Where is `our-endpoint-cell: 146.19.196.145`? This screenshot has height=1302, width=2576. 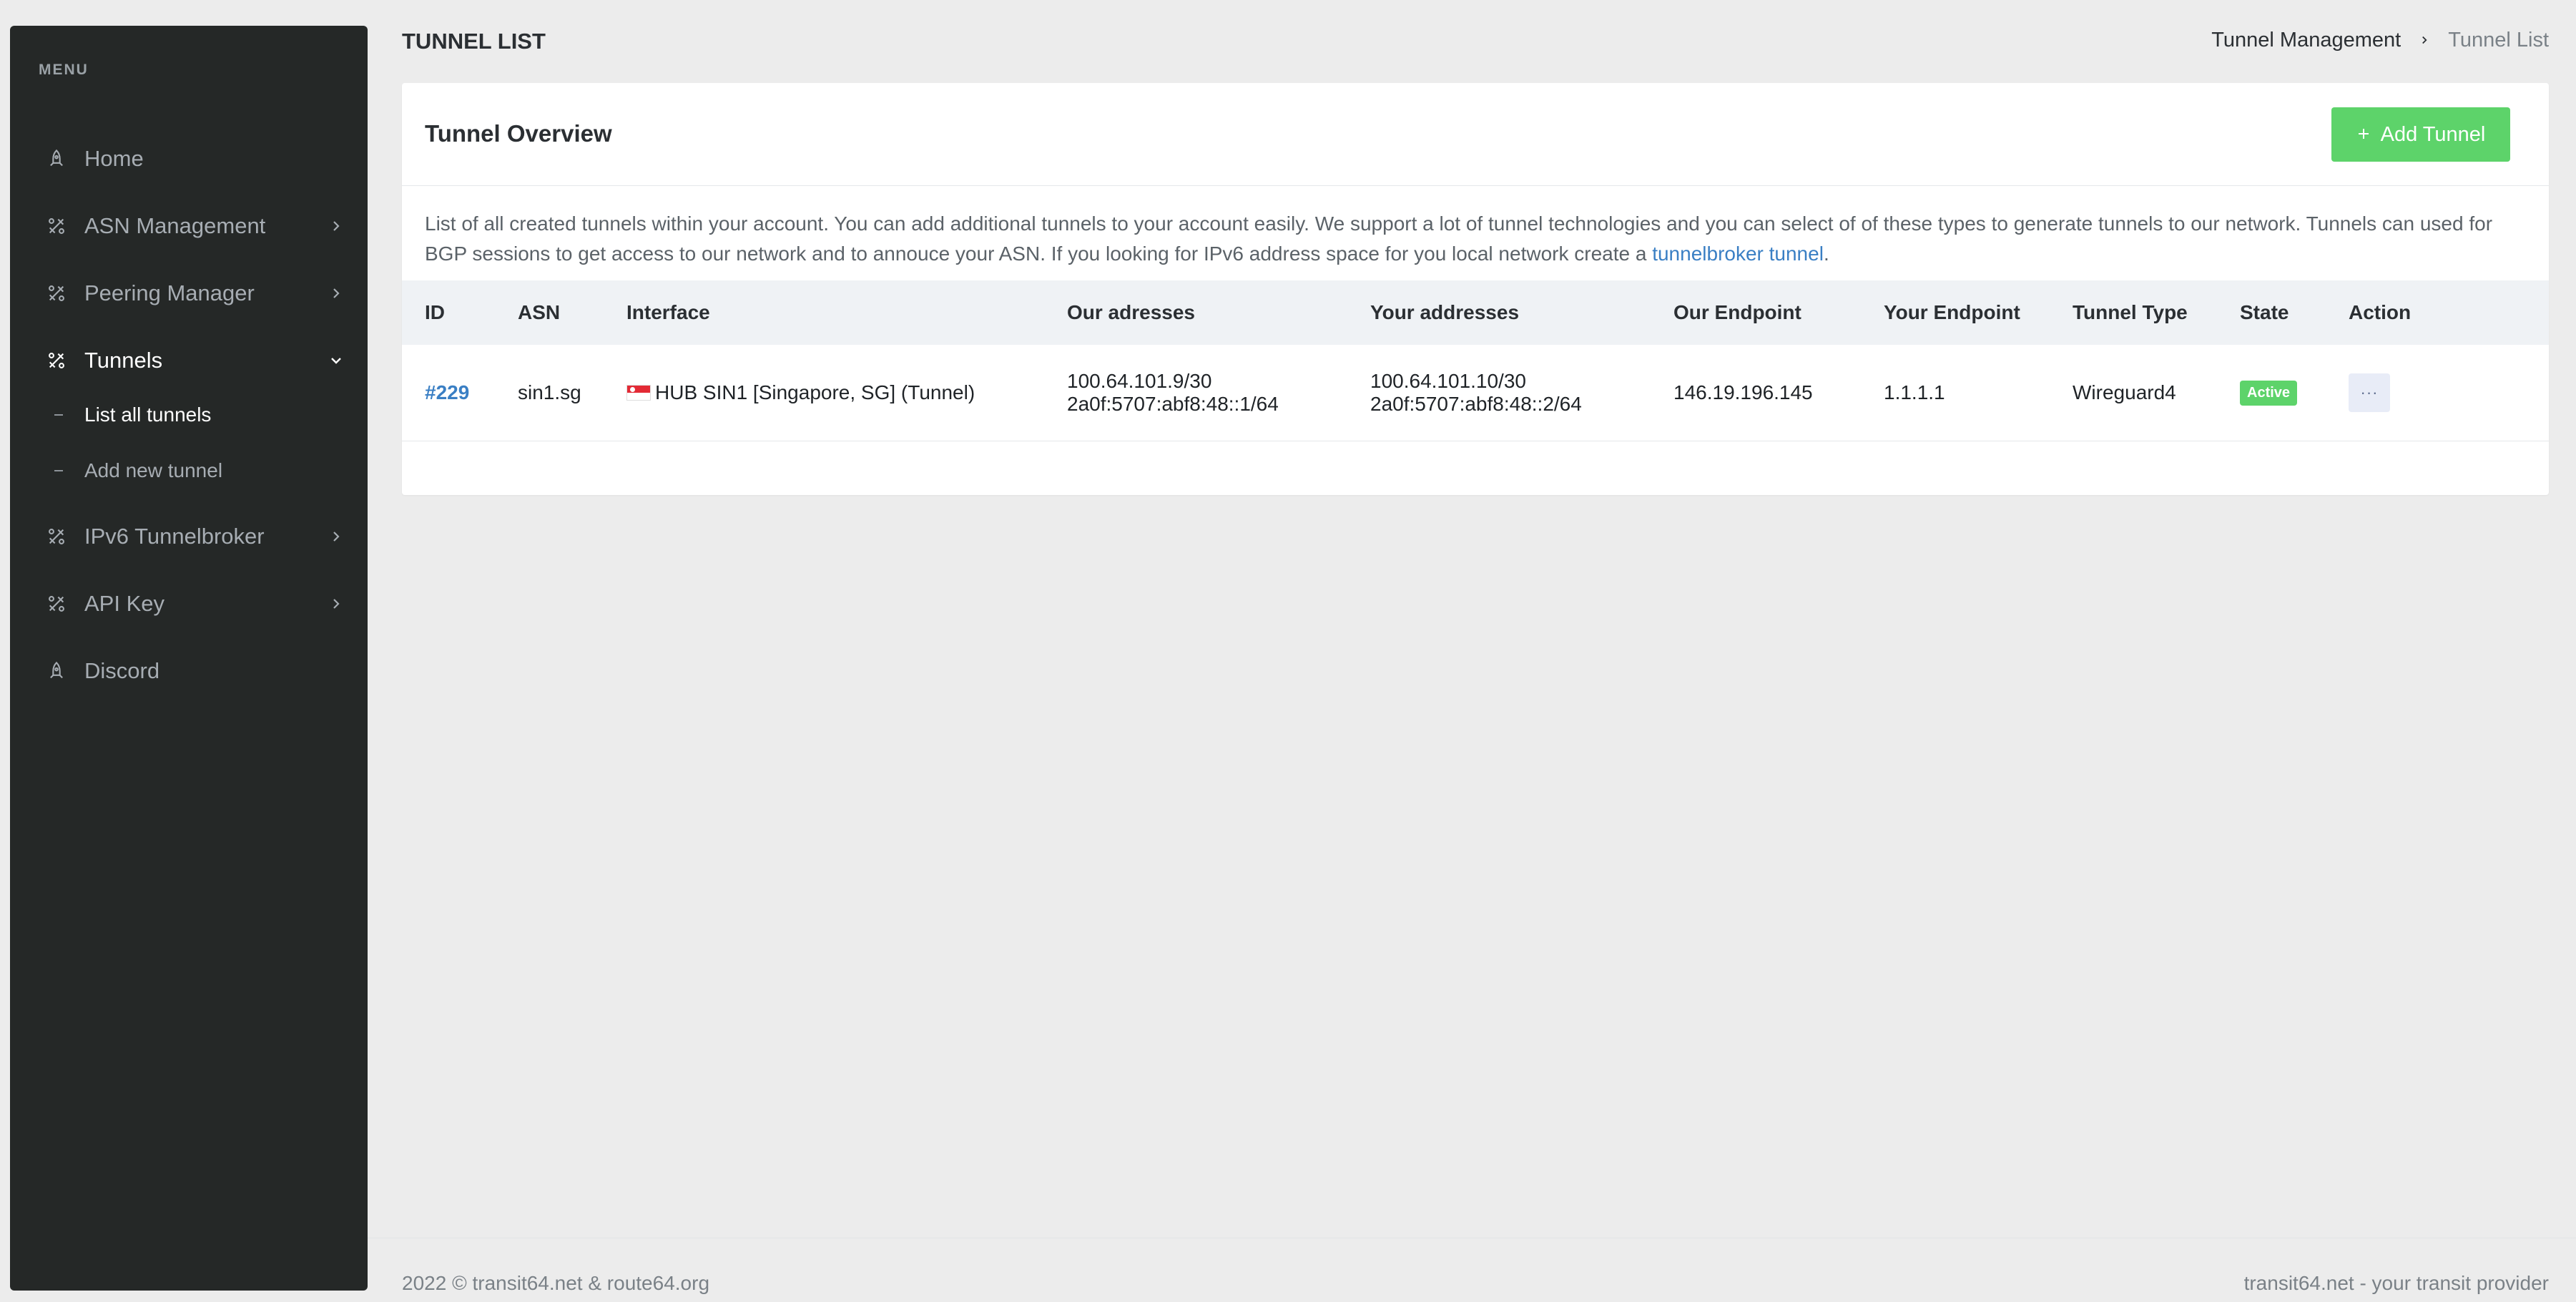 our-endpoint-cell: 146.19.196.145 is located at coordinates (1743, 392).